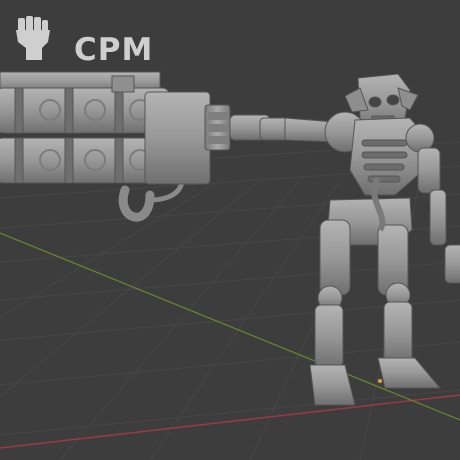 The width and height of the screenshot is (460, 460). I want to click on gatling-gun, so click(115, 128).